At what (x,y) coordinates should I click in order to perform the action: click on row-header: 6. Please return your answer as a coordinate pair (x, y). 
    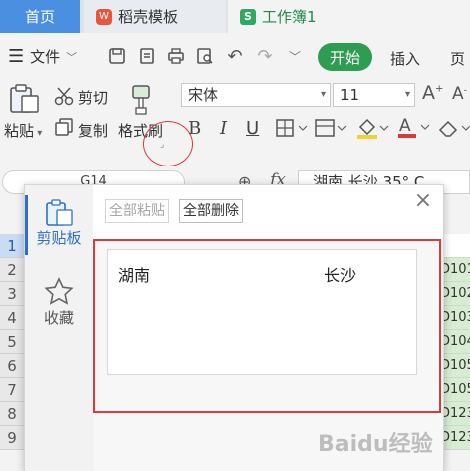
    Looking at the image, I should click on (12, 366).